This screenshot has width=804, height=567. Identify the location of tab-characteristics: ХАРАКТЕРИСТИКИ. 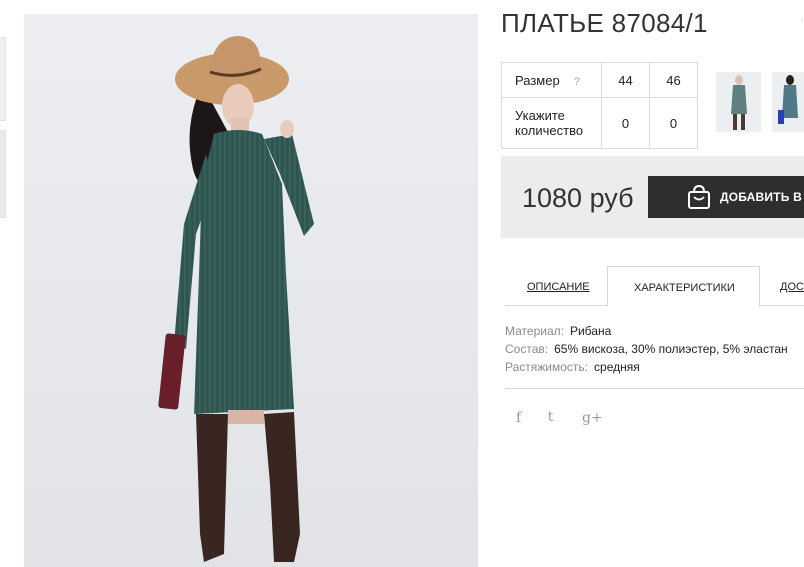
(683, 286).